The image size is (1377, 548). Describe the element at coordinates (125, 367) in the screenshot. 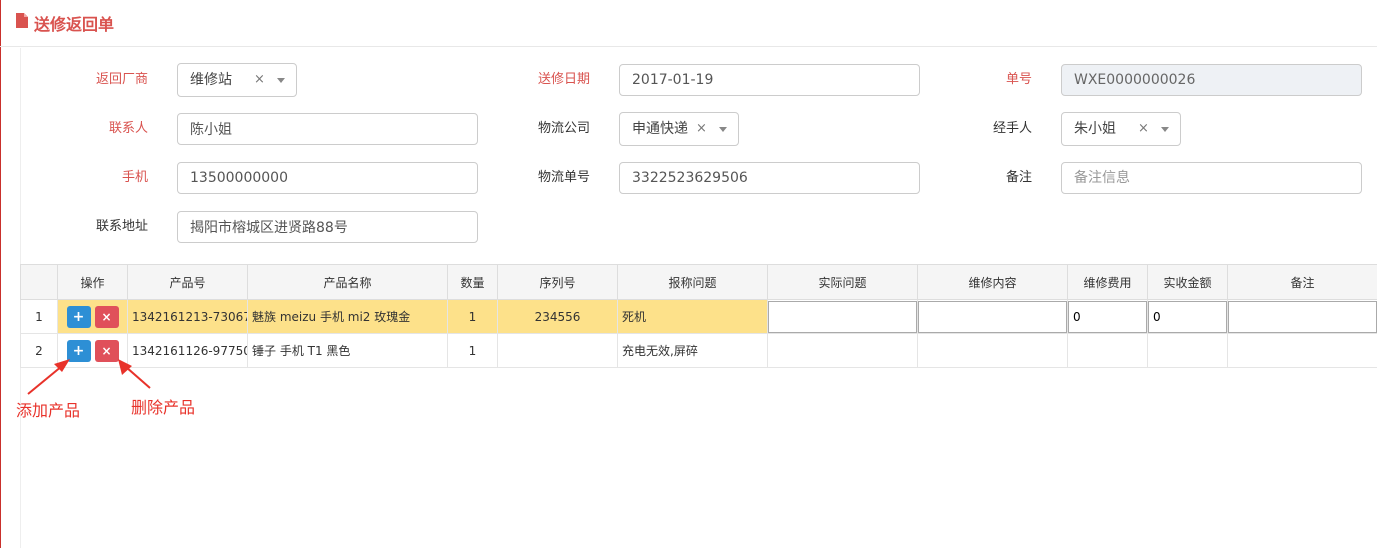

I see `delete-annotation-arrowhead` at that location.